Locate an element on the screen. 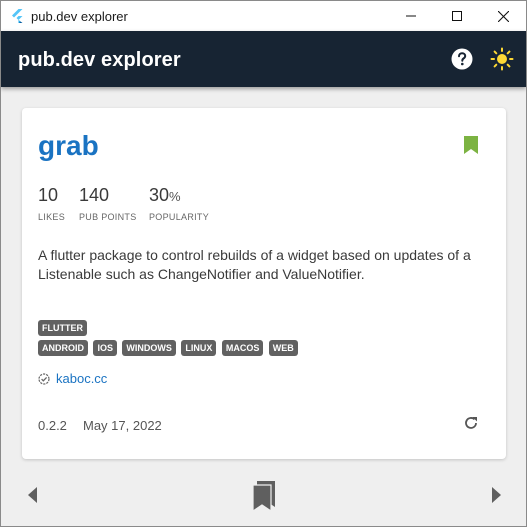 The height and width of the screenshot is (527, 527). stat-popularity: 30% POPULARITY is located at coordinates (179, 203).